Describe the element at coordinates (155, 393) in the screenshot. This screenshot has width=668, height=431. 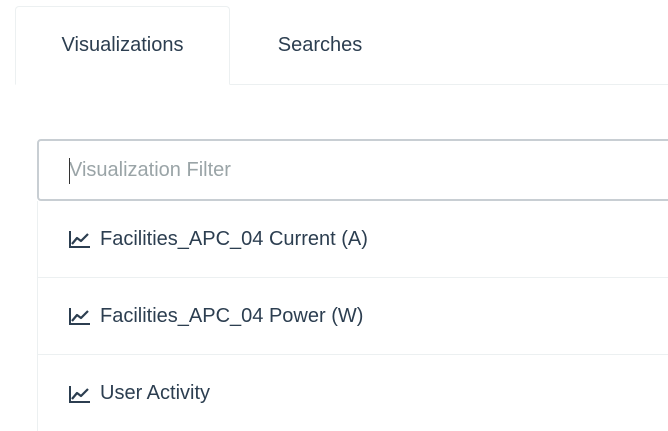
I see `list-item-label: User Activity` at that location.